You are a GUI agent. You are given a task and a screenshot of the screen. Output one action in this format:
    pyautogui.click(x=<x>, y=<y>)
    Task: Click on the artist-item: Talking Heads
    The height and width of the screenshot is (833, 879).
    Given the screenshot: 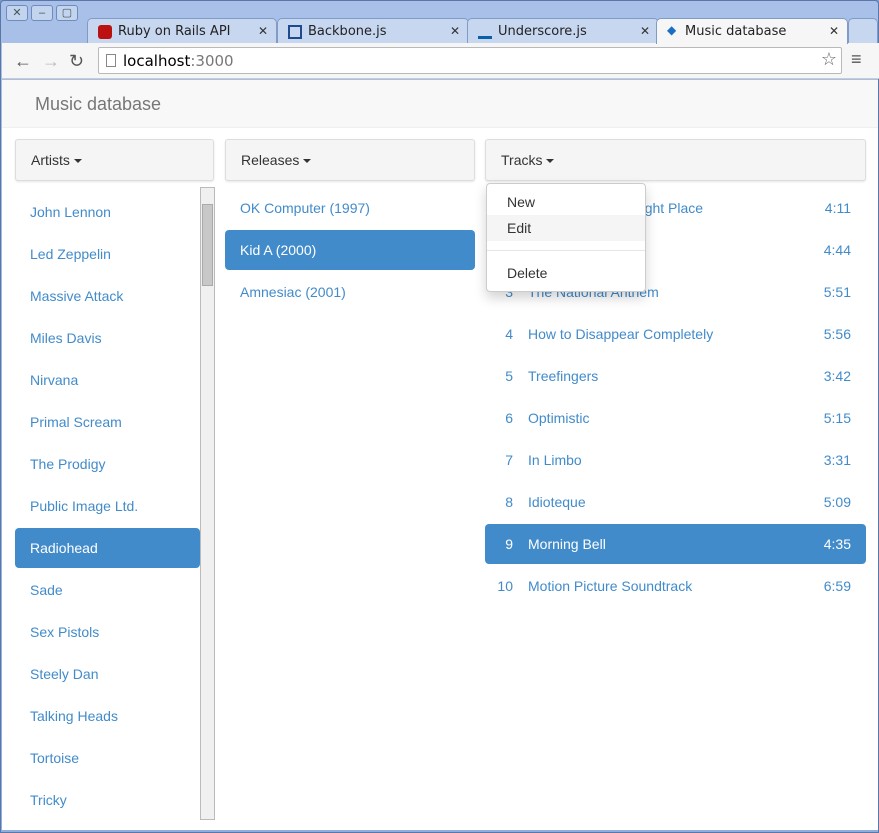 What is the action you would take?
    pyautogui.click(x=107, y=716)
    